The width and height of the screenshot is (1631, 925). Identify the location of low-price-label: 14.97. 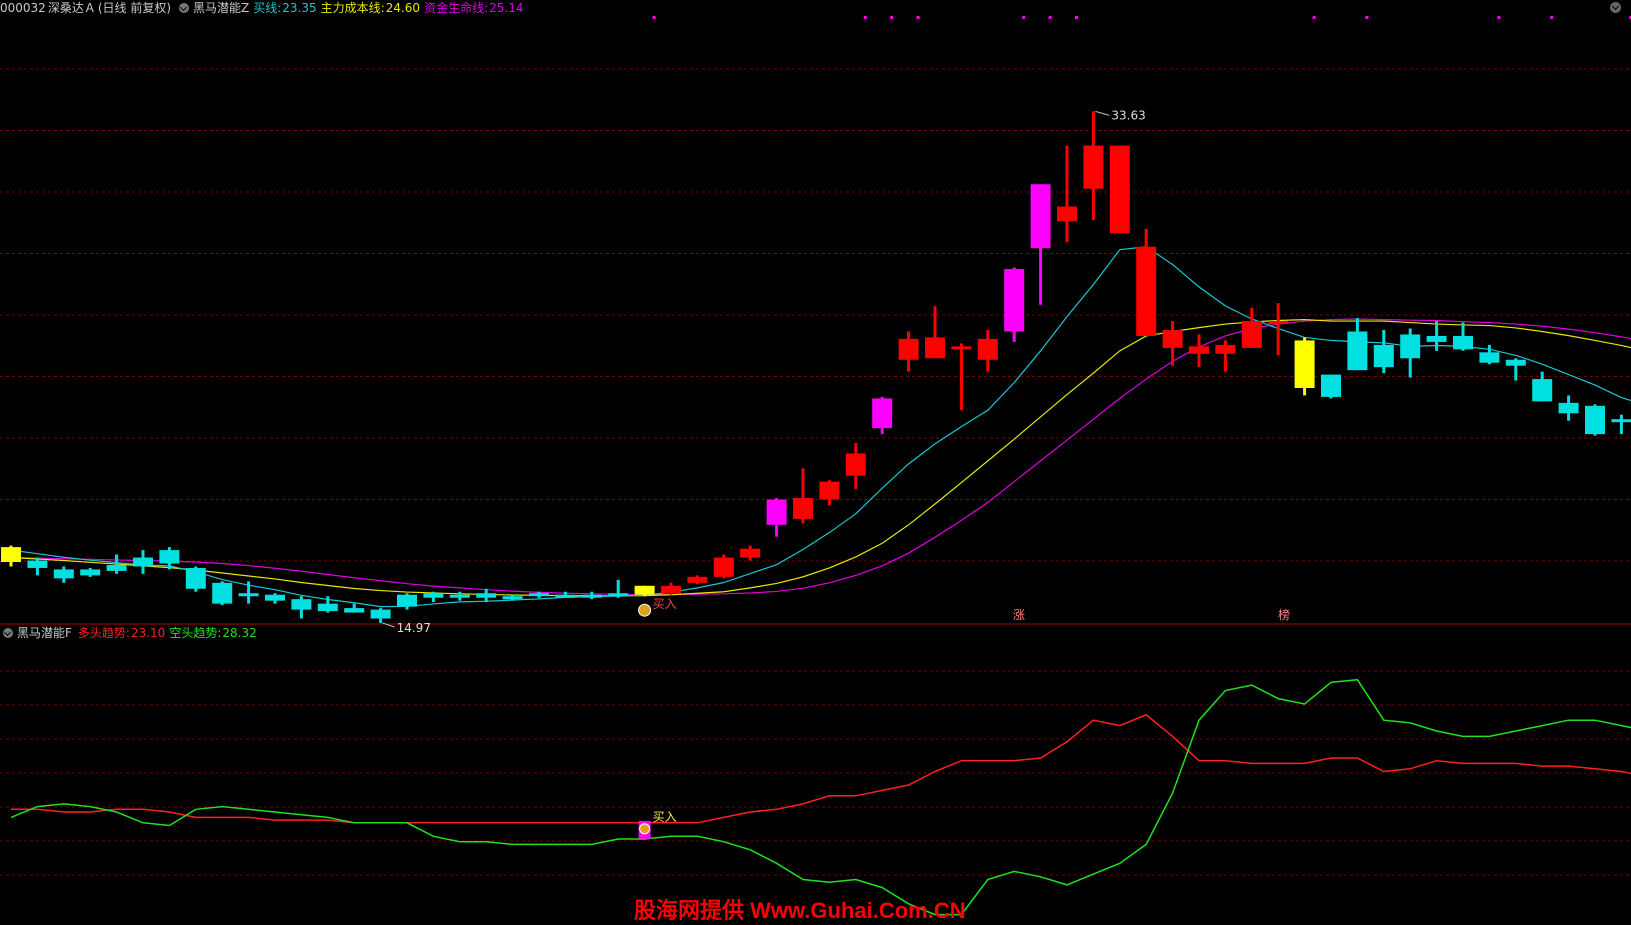
(414, 628).